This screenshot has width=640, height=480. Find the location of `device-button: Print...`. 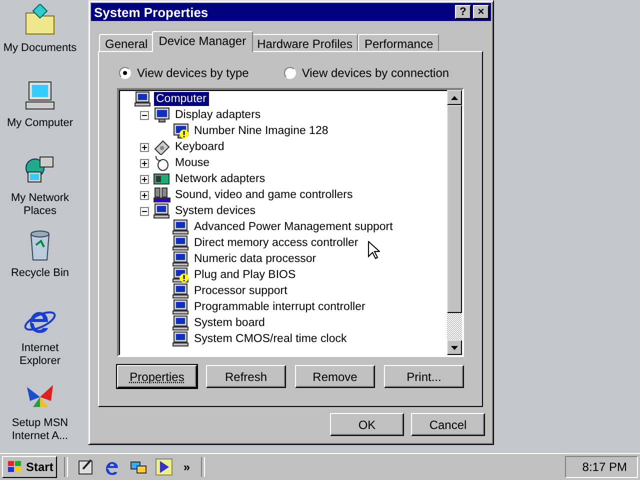

device-button: Print... is located at coordinates (424, 376).